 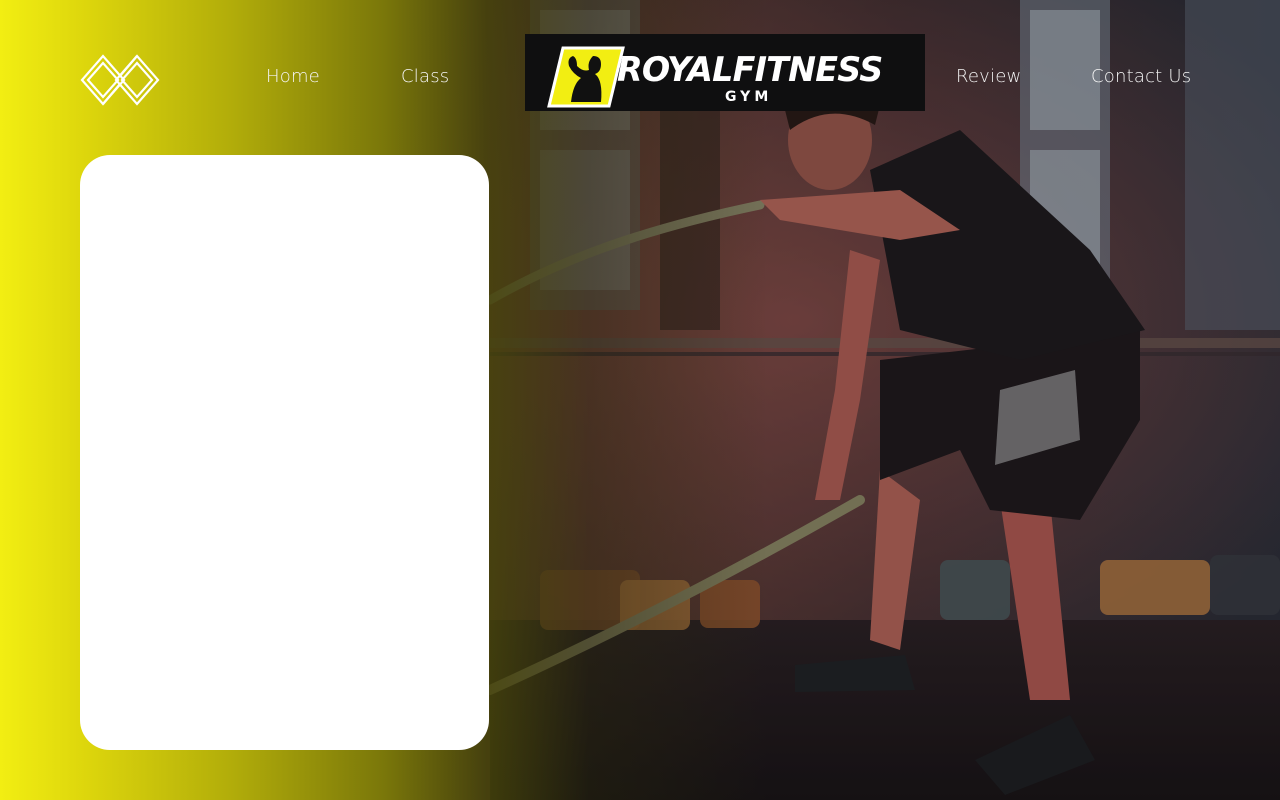 What do you see at coordinates (425, 76) in the screenshot?
I see `nav-link-class: Class` at bounding box center [425, 76].